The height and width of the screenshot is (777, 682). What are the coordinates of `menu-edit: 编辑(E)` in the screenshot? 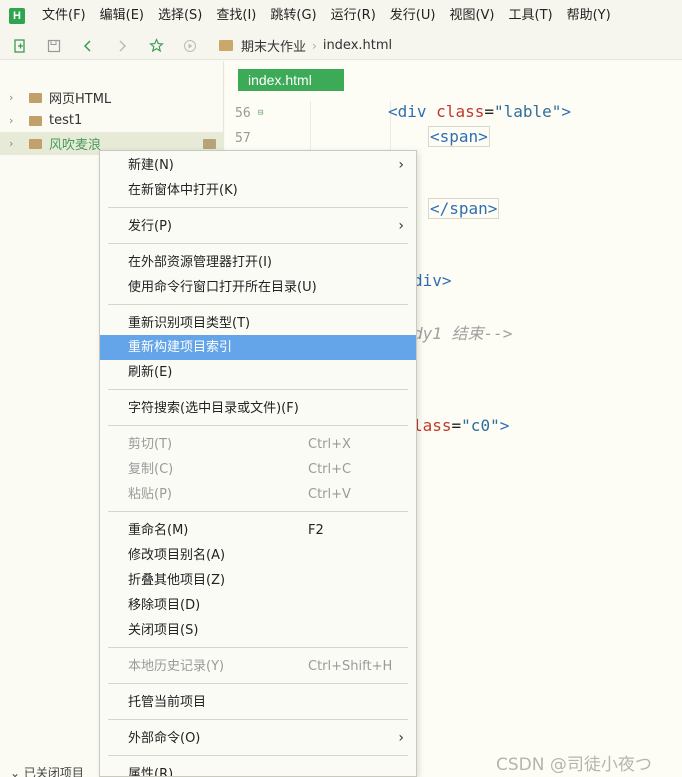 It's located at (122, 16).